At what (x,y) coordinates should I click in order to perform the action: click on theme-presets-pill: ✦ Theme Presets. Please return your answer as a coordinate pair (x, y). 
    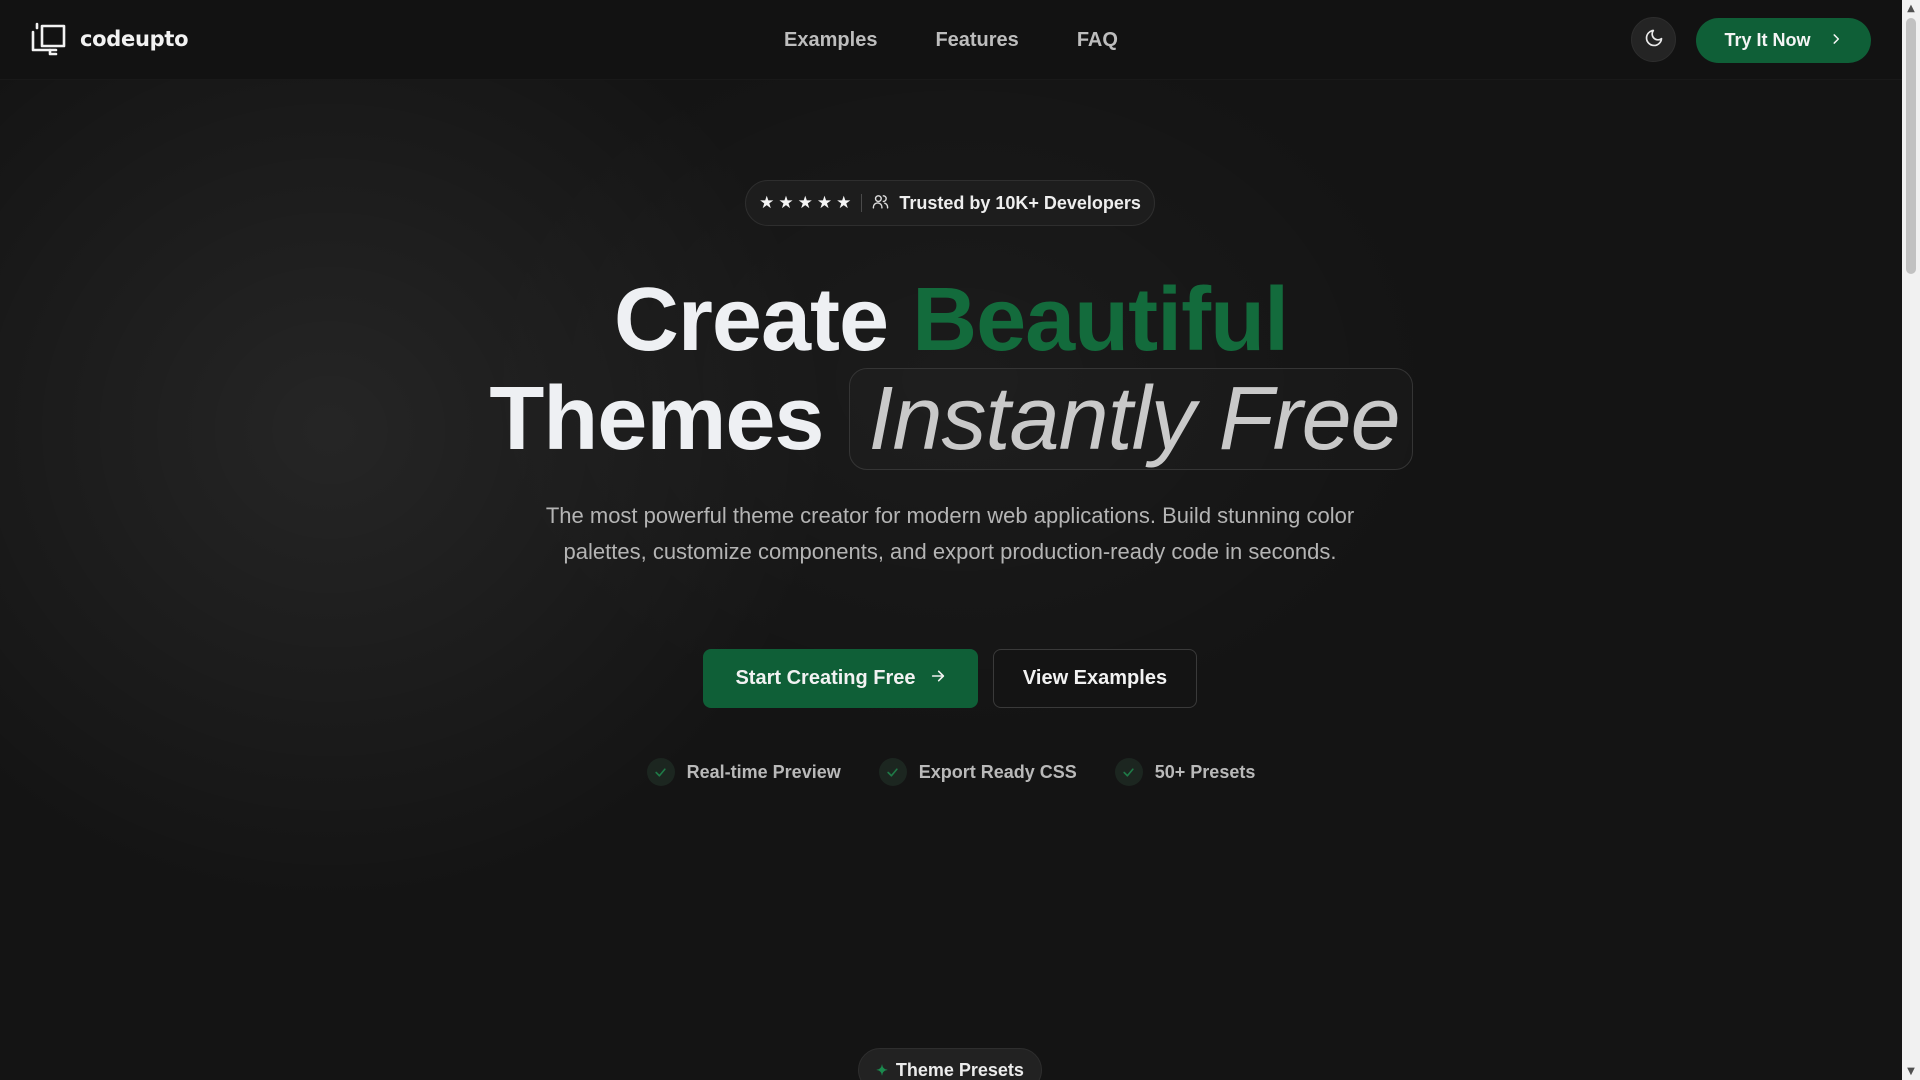
    Looking at the image, I should click on (950, 1064).